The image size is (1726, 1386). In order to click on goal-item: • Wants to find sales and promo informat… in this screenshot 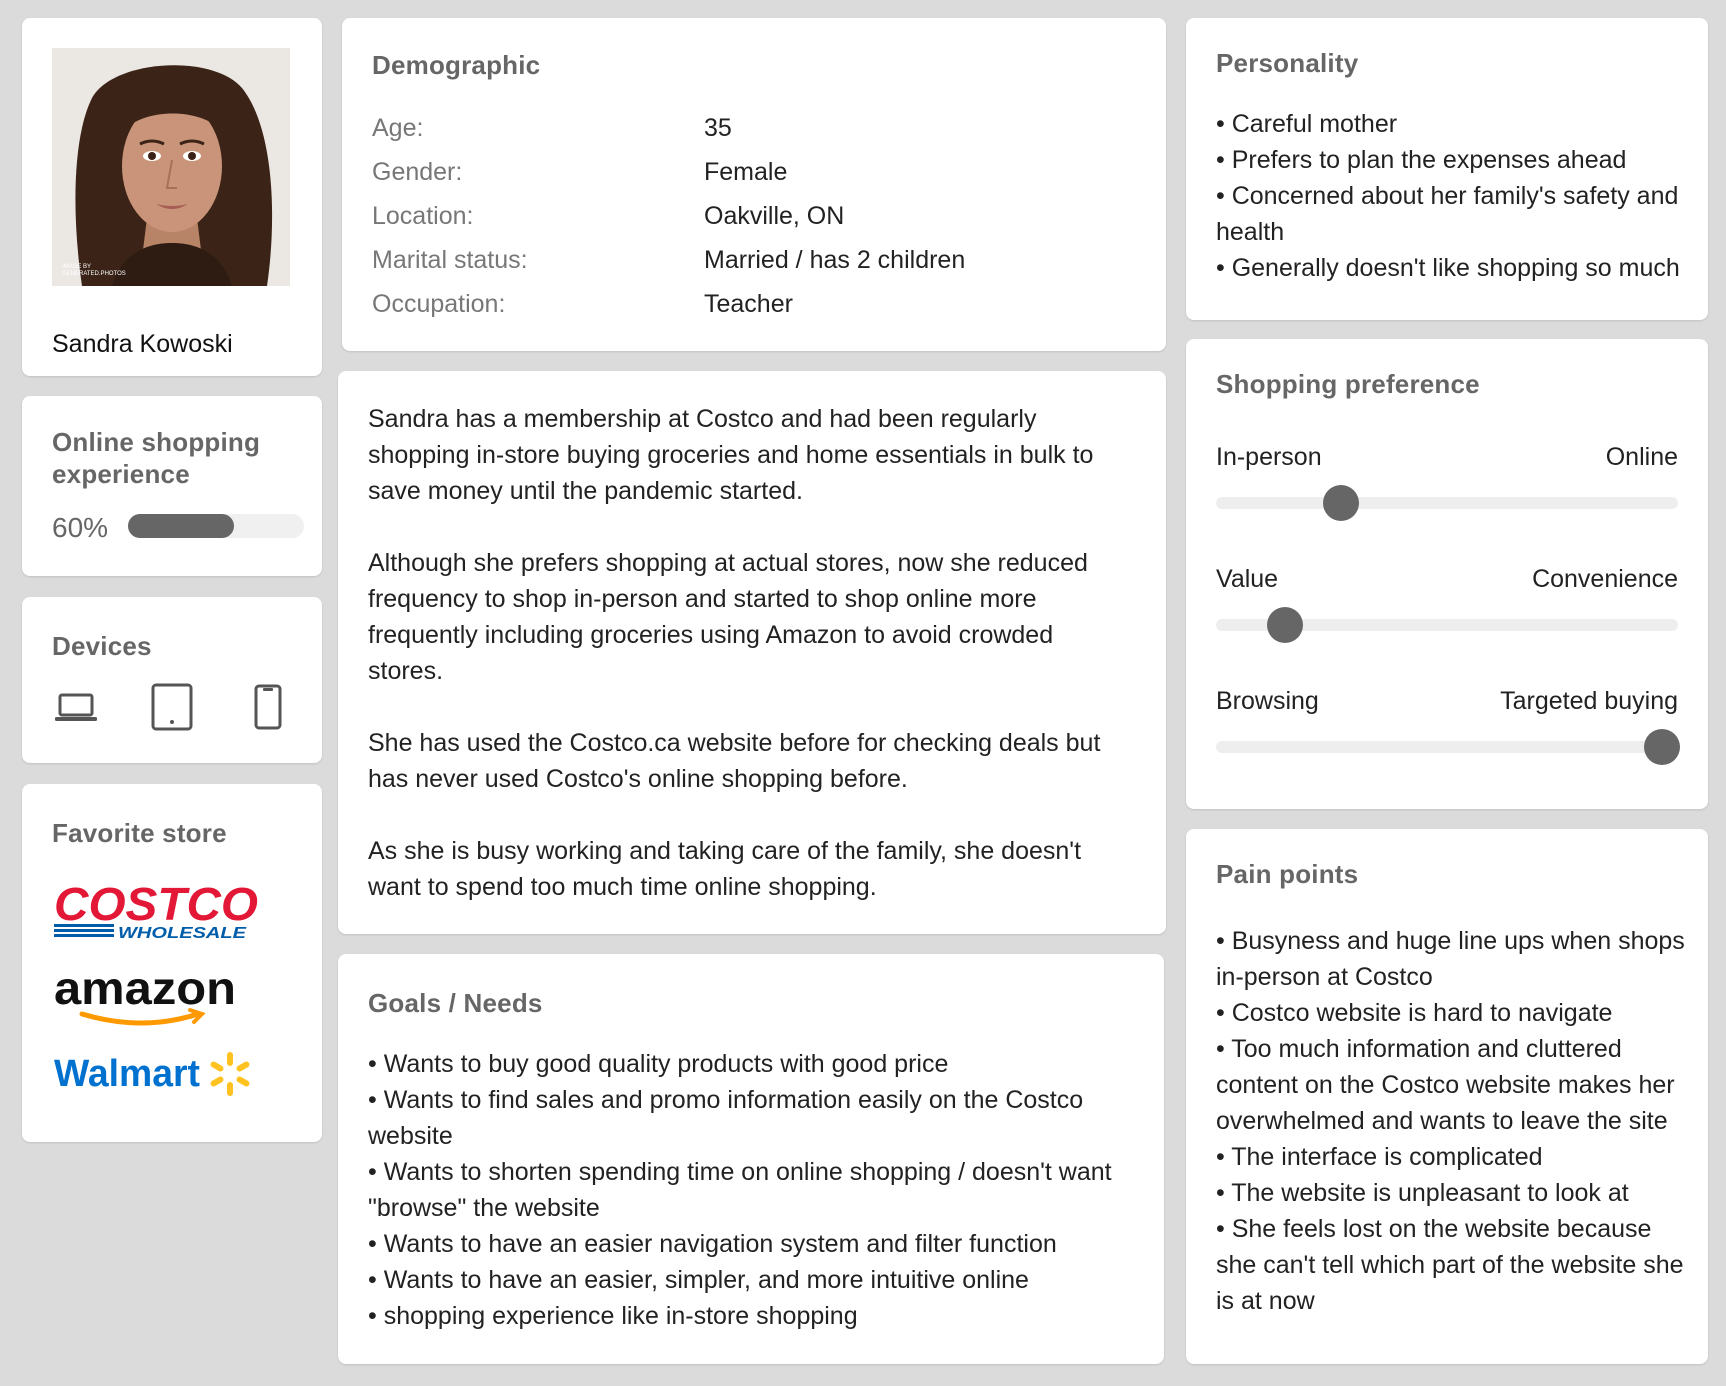, I will do `click(726, 1118)`.